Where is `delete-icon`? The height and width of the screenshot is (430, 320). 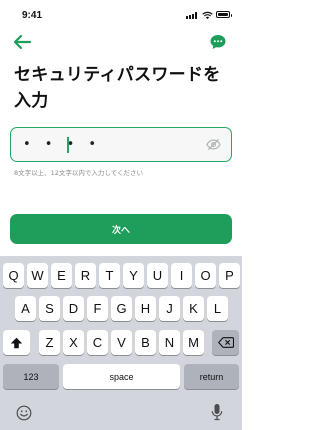 delete-icon is located at coordinates (225, 342).